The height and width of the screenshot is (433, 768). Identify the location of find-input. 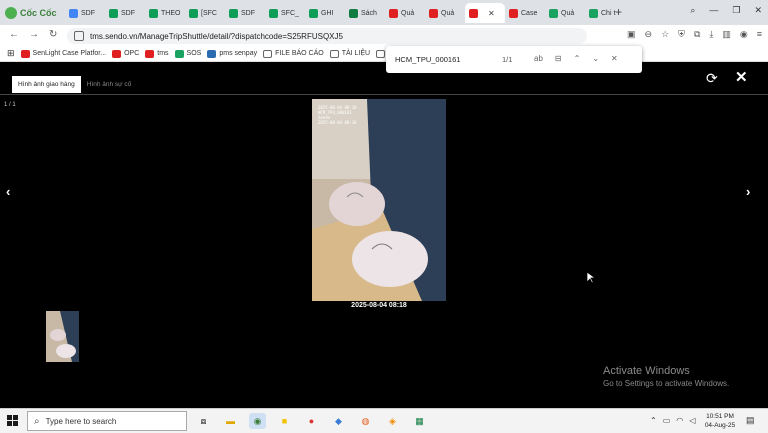
(440, 59).